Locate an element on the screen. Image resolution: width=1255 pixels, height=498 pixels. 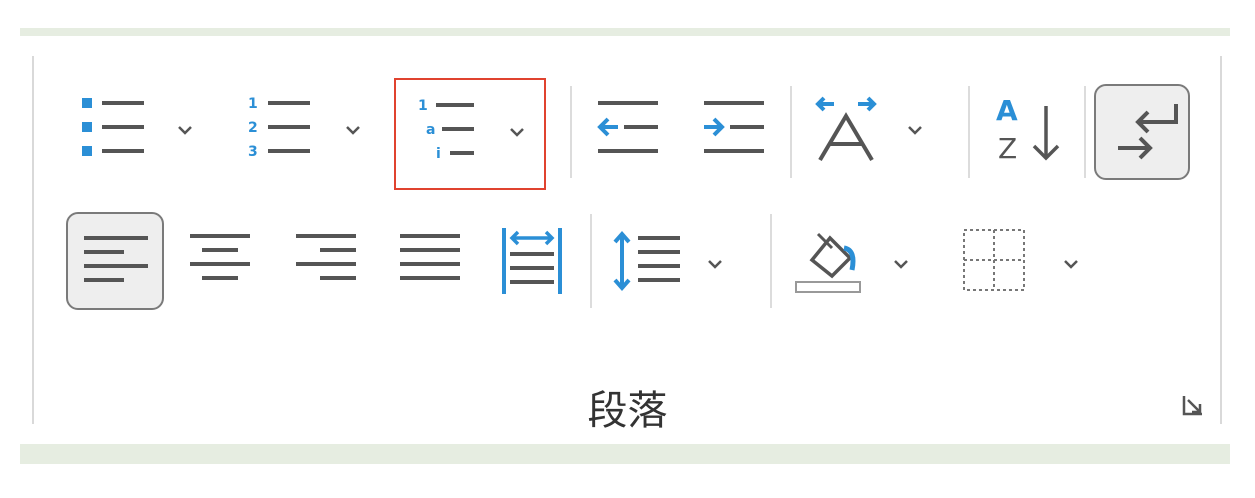
sort-az-icon: A Z is located at coordinates (1028, 129).